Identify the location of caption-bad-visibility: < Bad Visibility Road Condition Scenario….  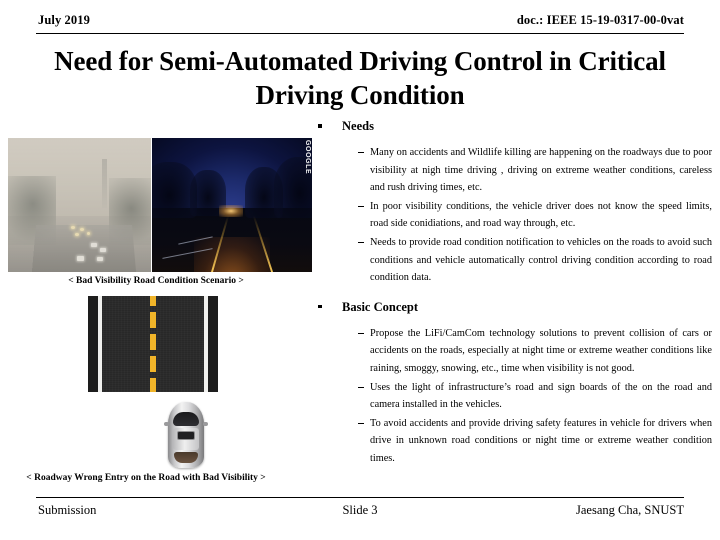
(156, 281).